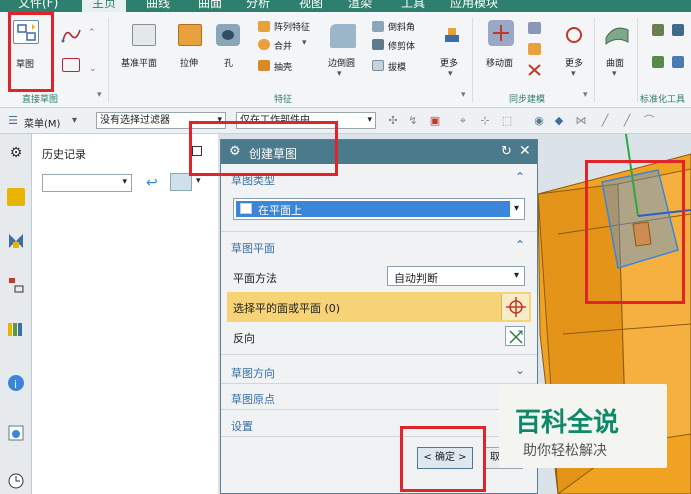 The image size is (691, 494). I want to click on annotation-plane-box, so click(635, 232).